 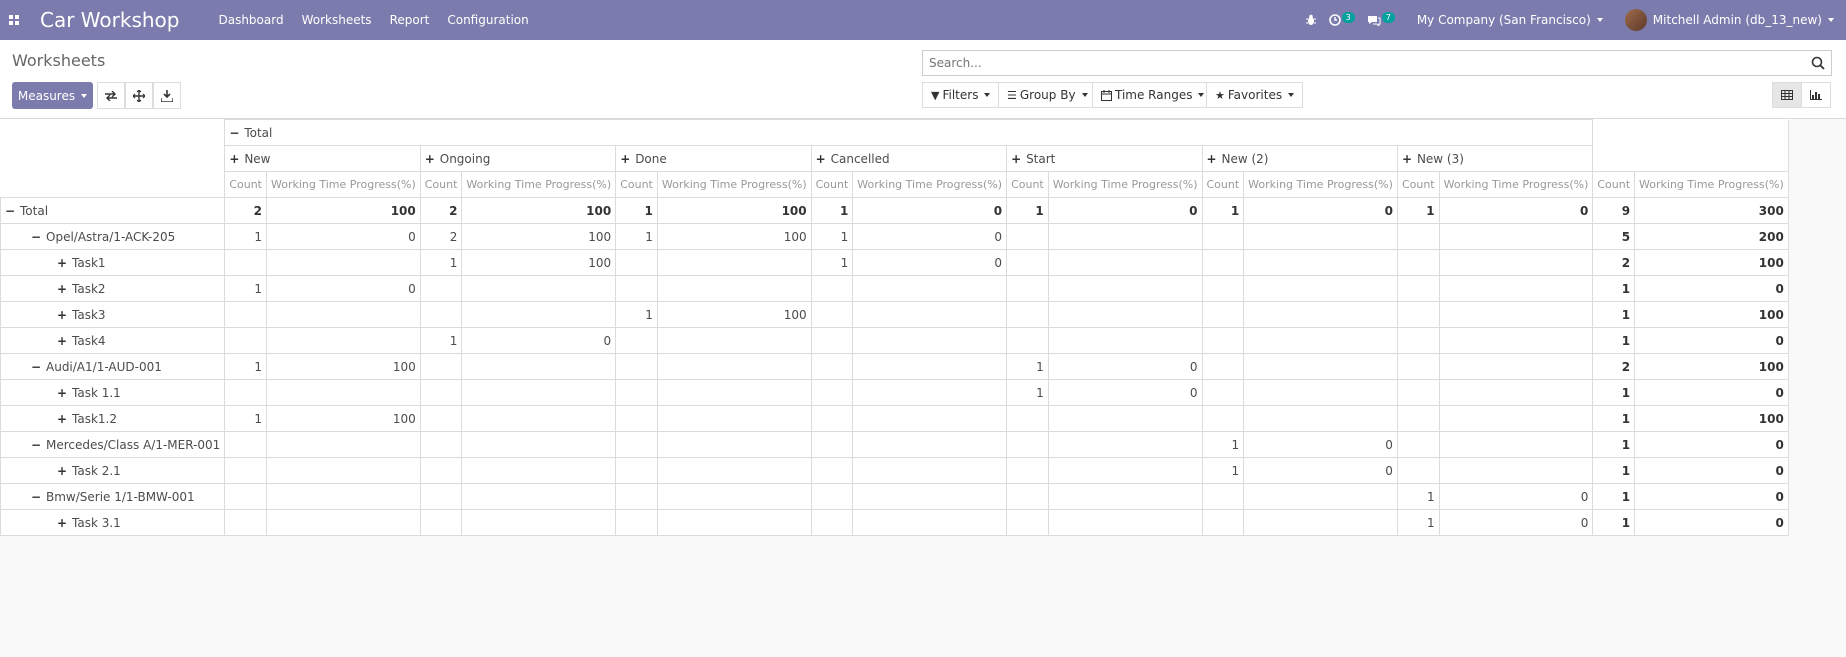 I want to click on col-header-status: + Cancelled, so click(x=909, y=158).